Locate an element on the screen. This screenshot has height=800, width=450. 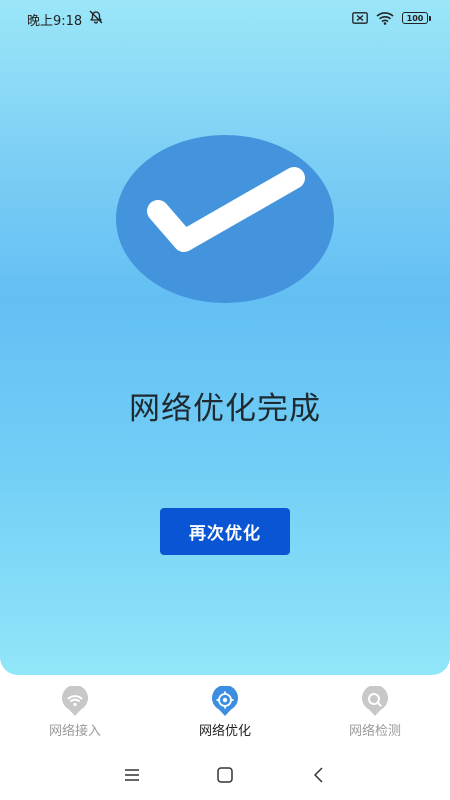
status-time: 晚上9:18 is located at coordinates (55, 21).